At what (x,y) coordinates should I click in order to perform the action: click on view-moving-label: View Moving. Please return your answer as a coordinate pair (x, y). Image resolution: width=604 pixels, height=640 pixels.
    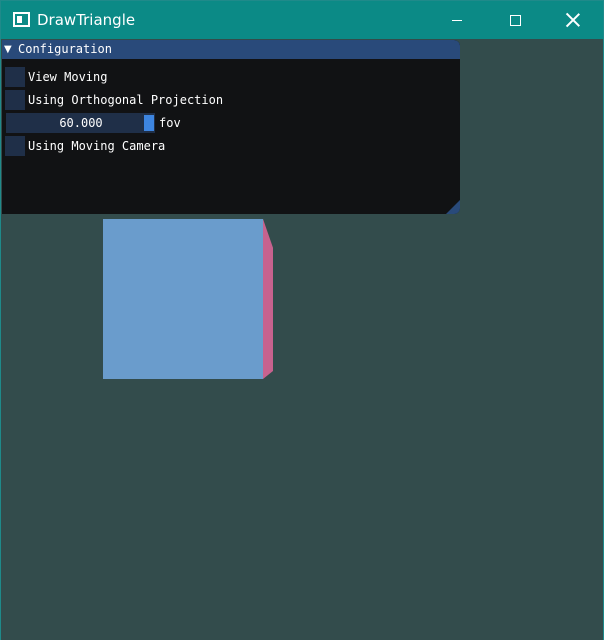
    Looking at the image, I should click on (68, 77).